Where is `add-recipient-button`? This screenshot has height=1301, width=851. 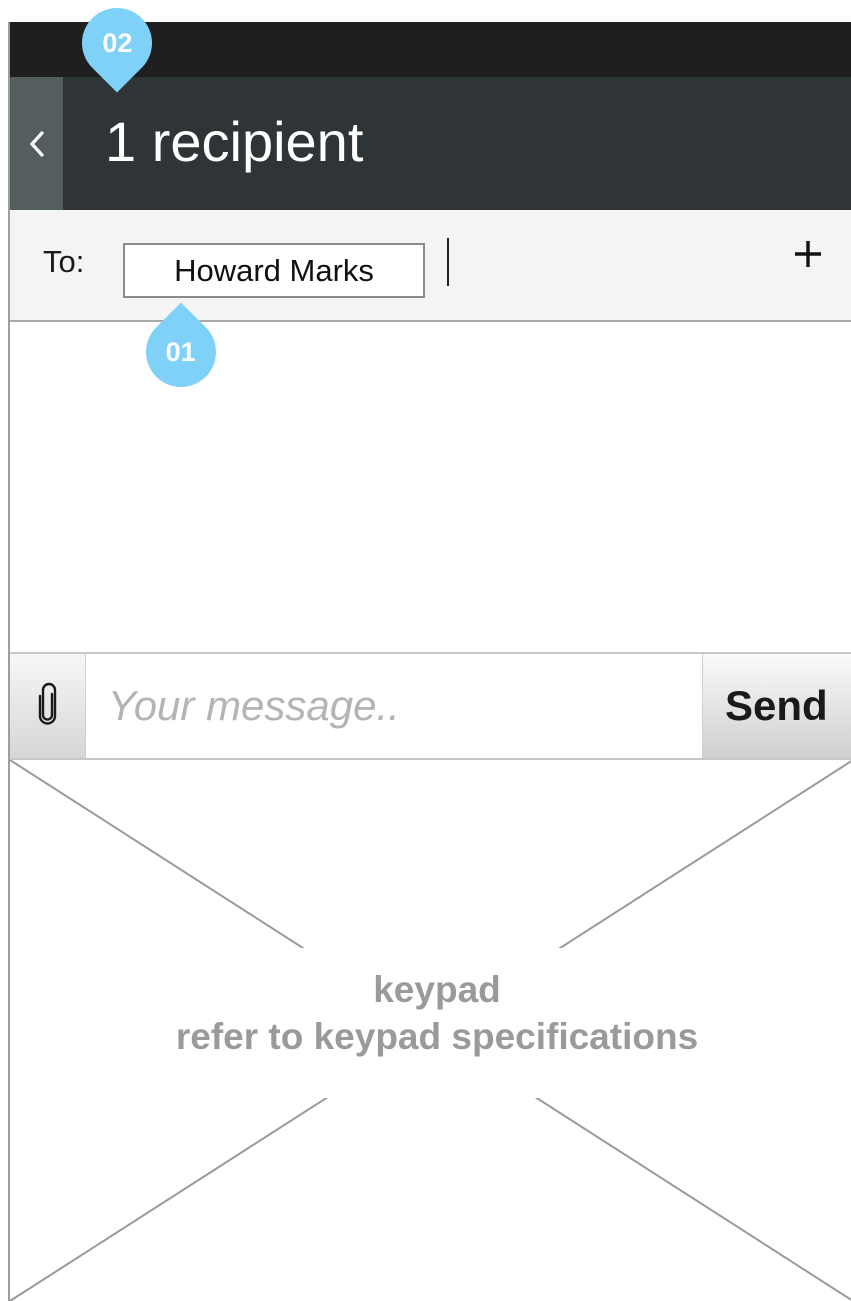 add-recipient-button is located at coordinates (808, 256).